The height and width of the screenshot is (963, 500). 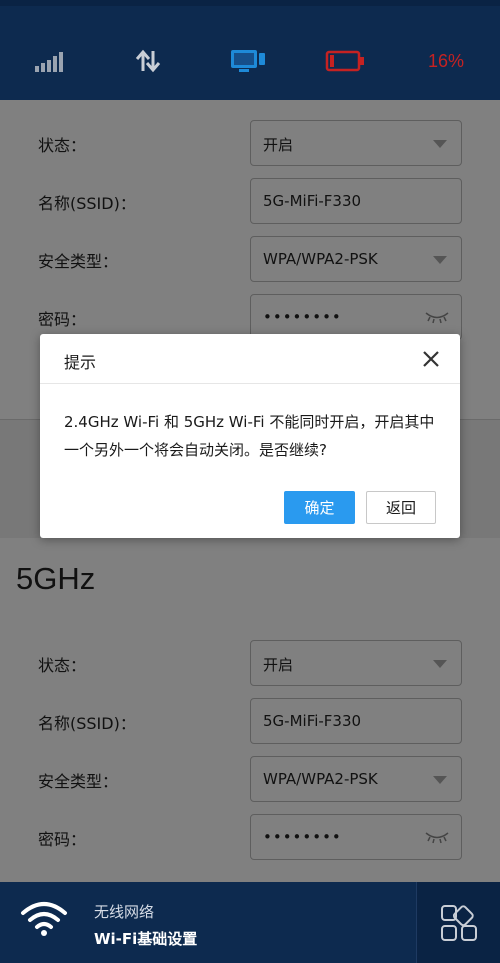 What do you see at coordinates (356, 837) in the screenshot?
I see `password-input: ••••••••` at bounding box center [356, 837].